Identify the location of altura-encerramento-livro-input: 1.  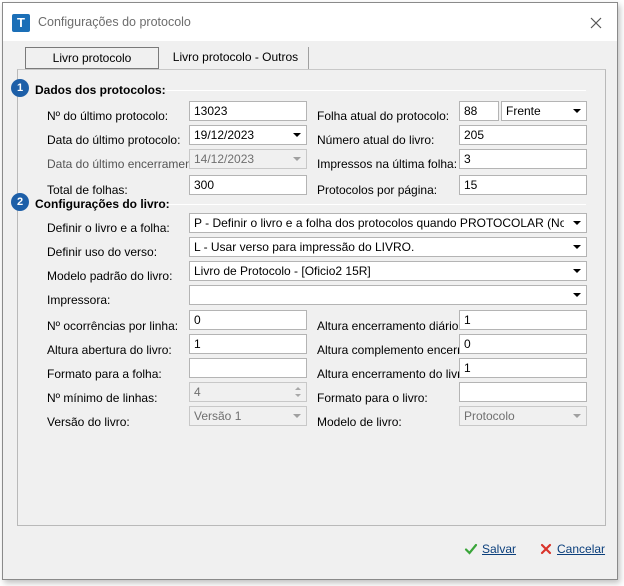
(523, 368).